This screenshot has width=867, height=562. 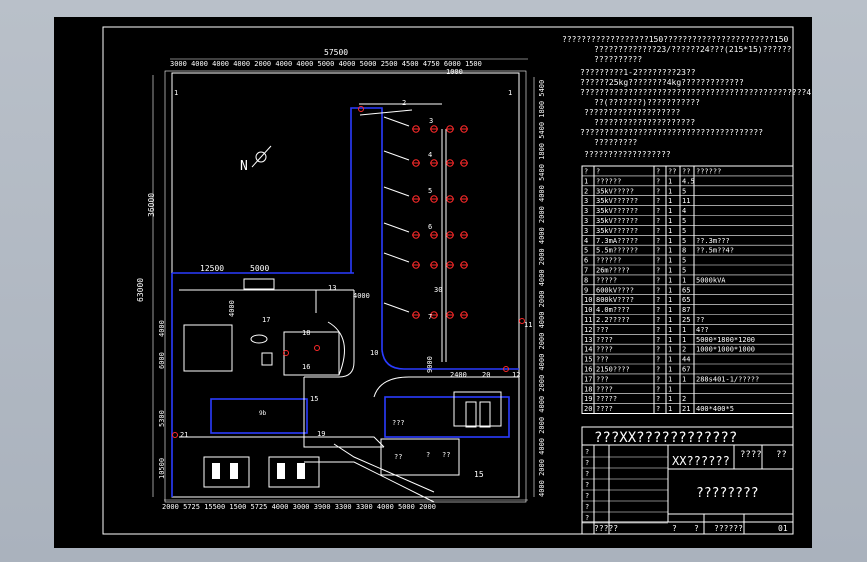 I want to click on table-cell: 14, so click(x=588, y=350).